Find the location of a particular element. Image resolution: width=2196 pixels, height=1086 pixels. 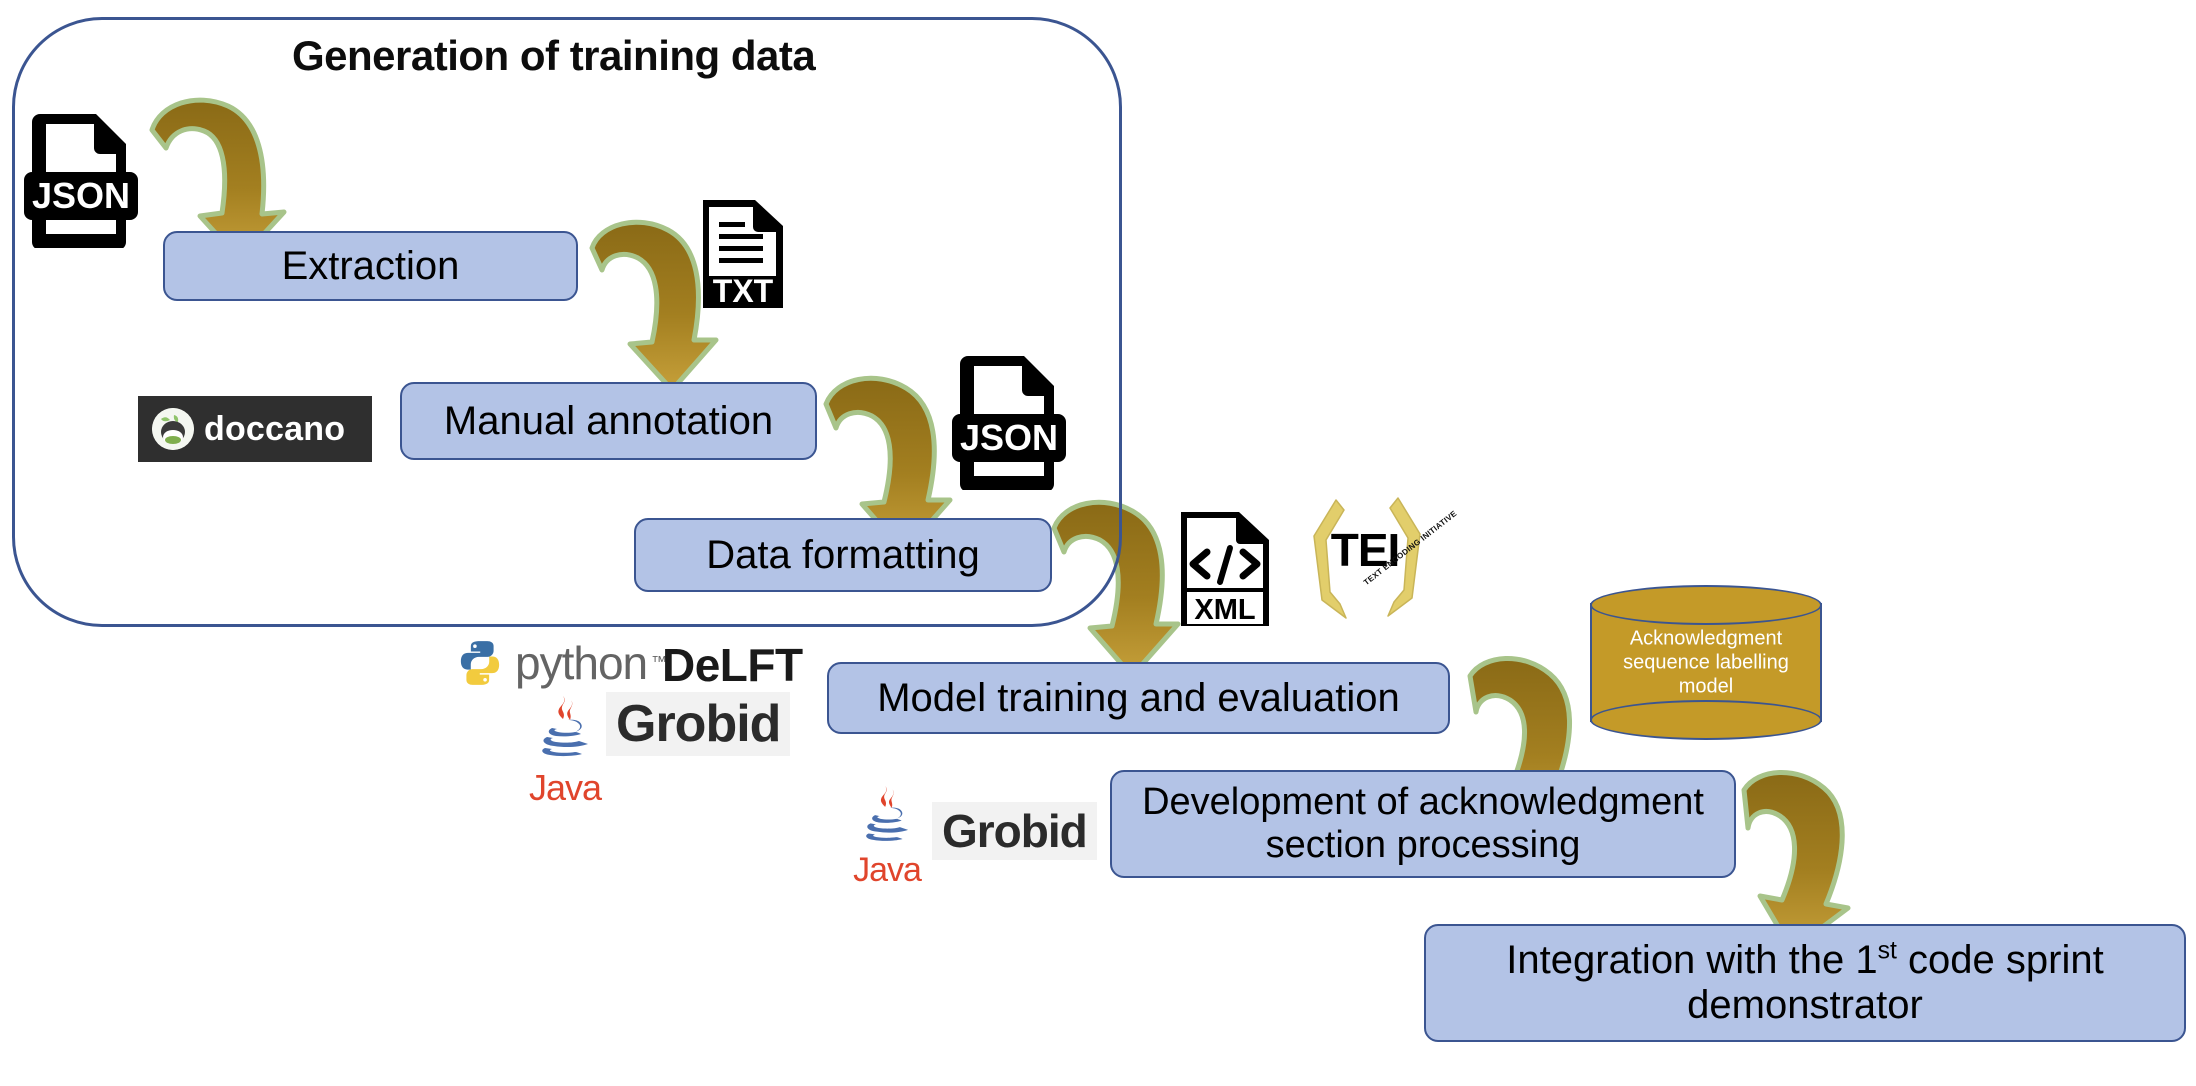

python-logo: python ™ is located at coordinates (561, 663).